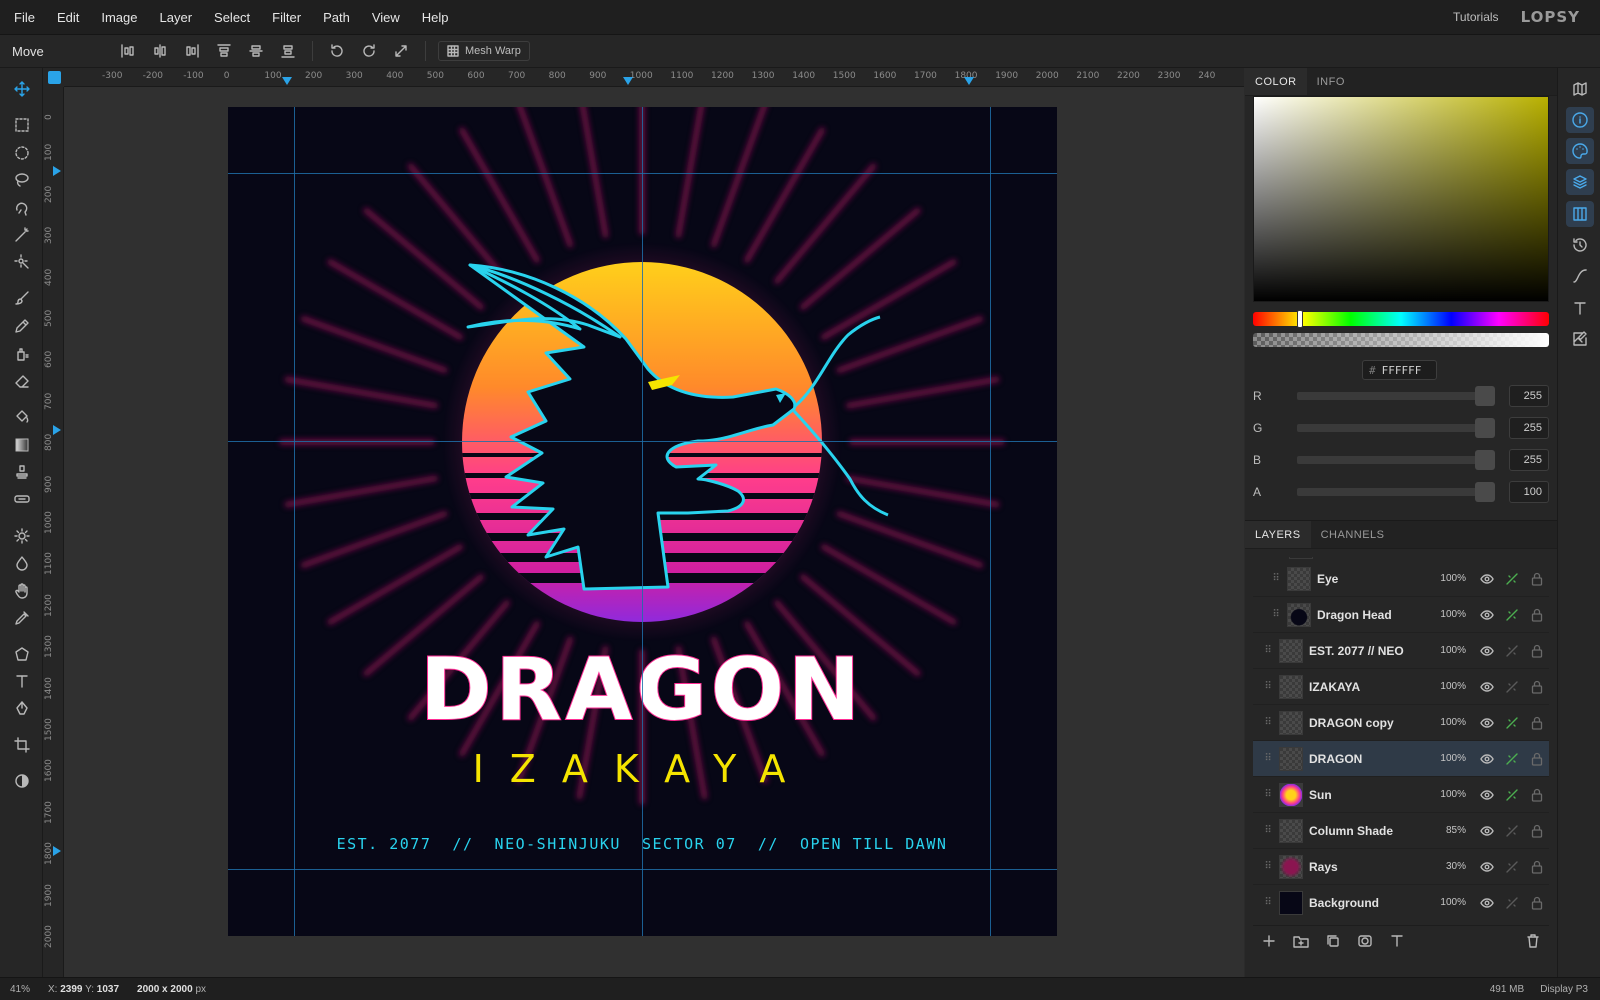 The width and height of the screenshot is (1600, 1000). Describe the element at coordinates (1397, 941) in the screenshot. I see `add-text-layer-button` at that location.